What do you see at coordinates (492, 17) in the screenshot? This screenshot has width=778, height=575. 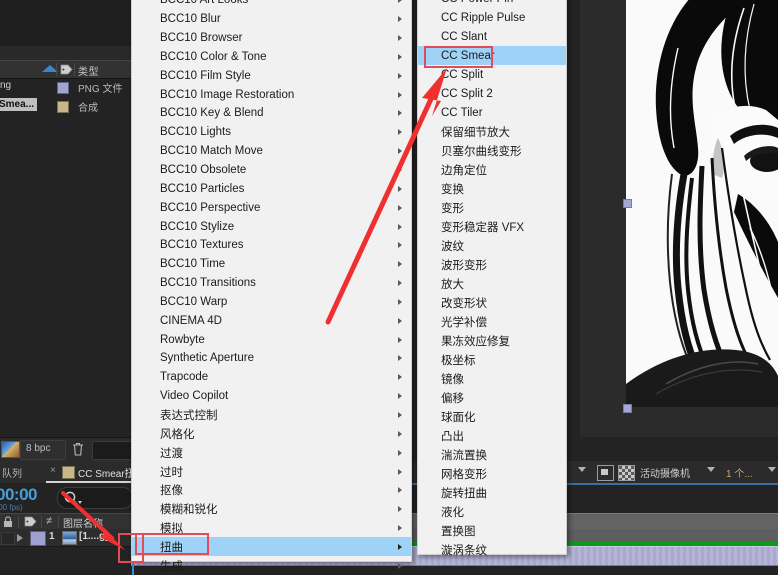 I see `submenu-item-cc-ripple-pulse: CC Ripple Pulse` at bounding box center [492, 17].